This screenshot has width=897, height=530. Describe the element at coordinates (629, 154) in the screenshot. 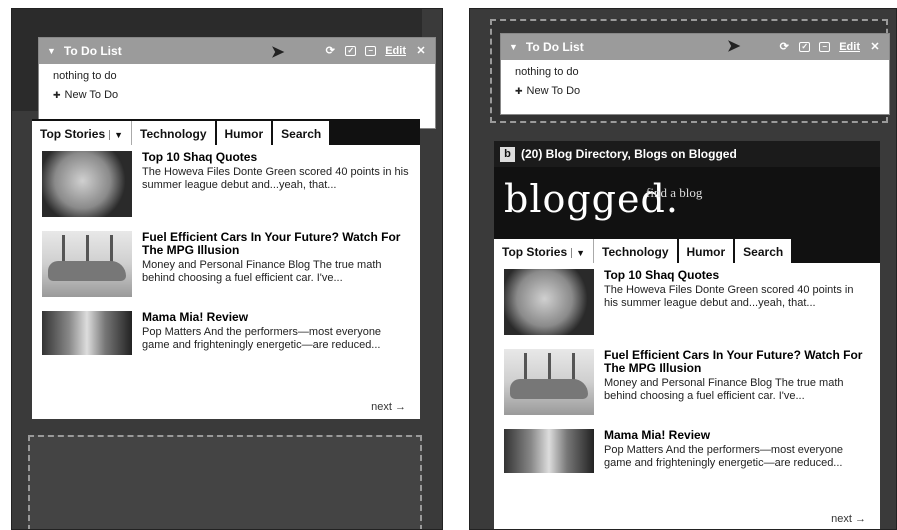

I see `blog-header-title: (20) Blog Directory, Blogs on Blogged` at that location.